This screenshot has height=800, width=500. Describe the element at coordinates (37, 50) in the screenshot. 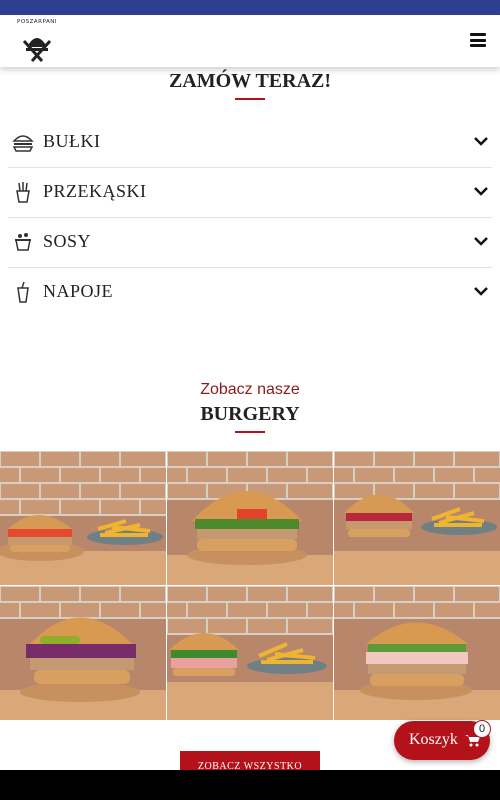

I see `knives-burger-icon` at that location.